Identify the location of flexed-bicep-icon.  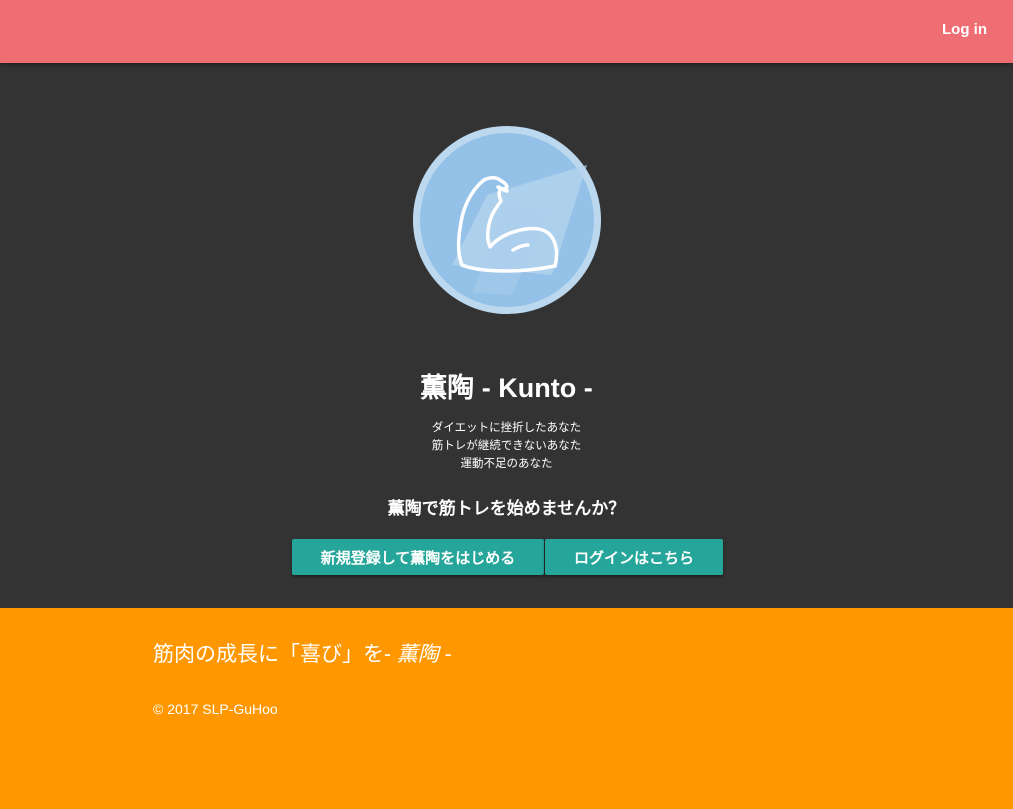
(507, 220).